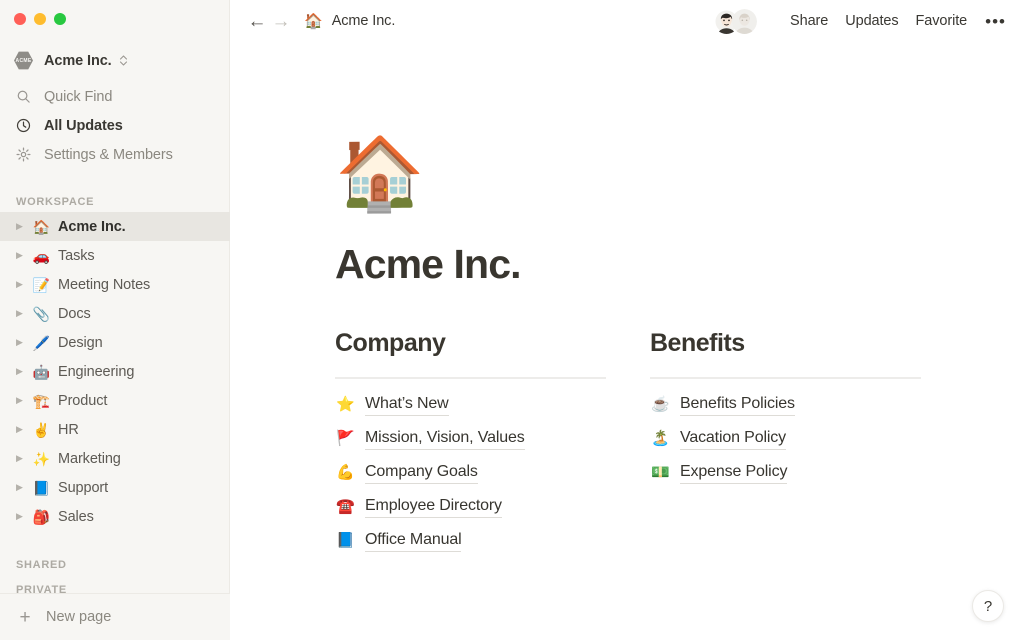 The height and width of the screenshot is (640, 1024). I want to click on page-emoji: ✌️, so click(41, 429).